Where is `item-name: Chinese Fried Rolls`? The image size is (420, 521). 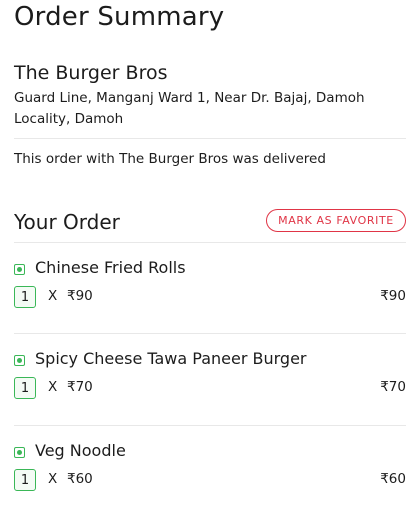
item-name: Chinese Fried Rolls is located at coordinates (110, 267).